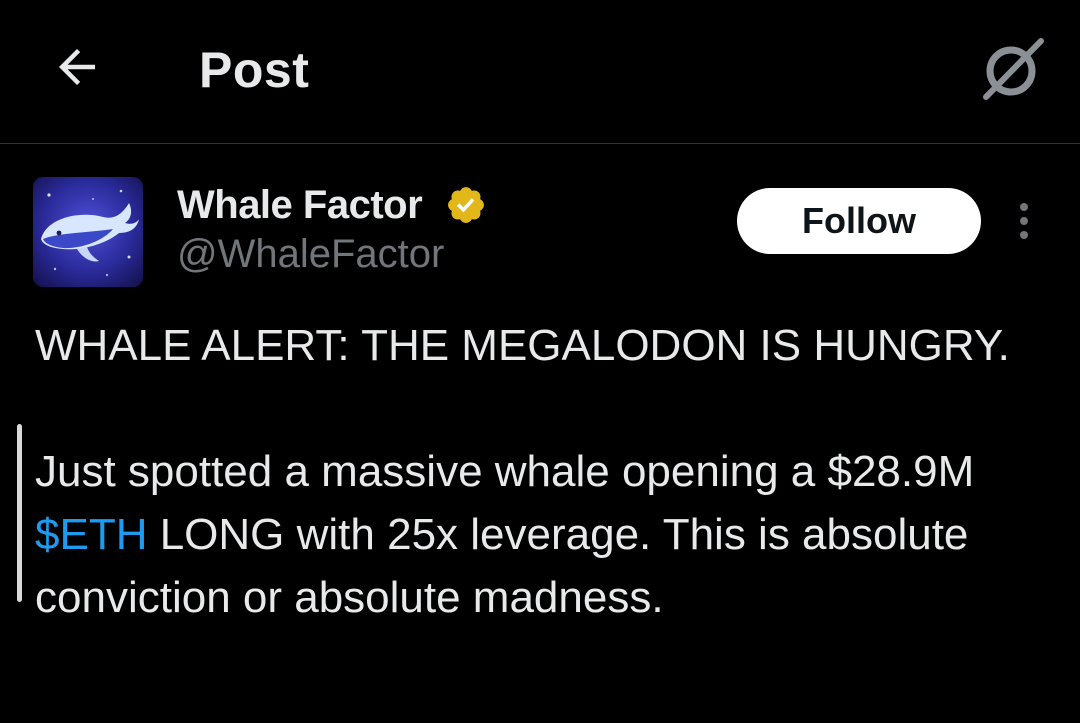  I want to click on grok-button, so click(1013, 68).